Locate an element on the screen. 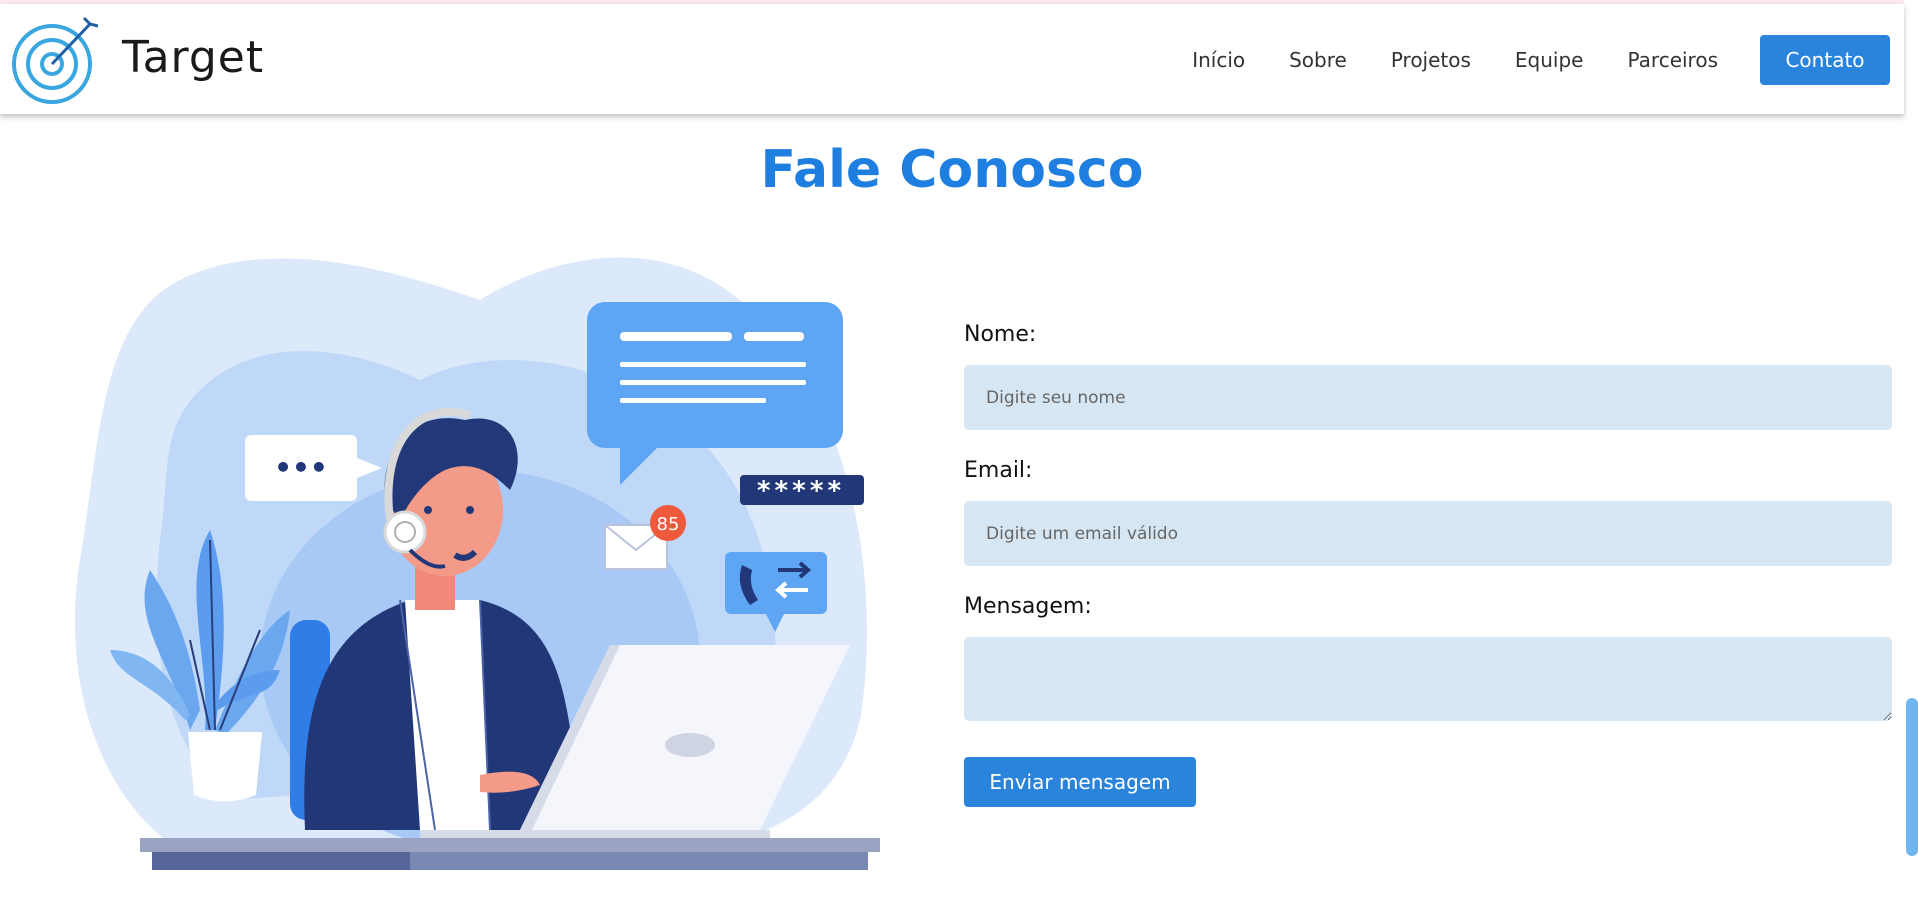  message-label: Mensagem: is located at coordinates (1028, 606).